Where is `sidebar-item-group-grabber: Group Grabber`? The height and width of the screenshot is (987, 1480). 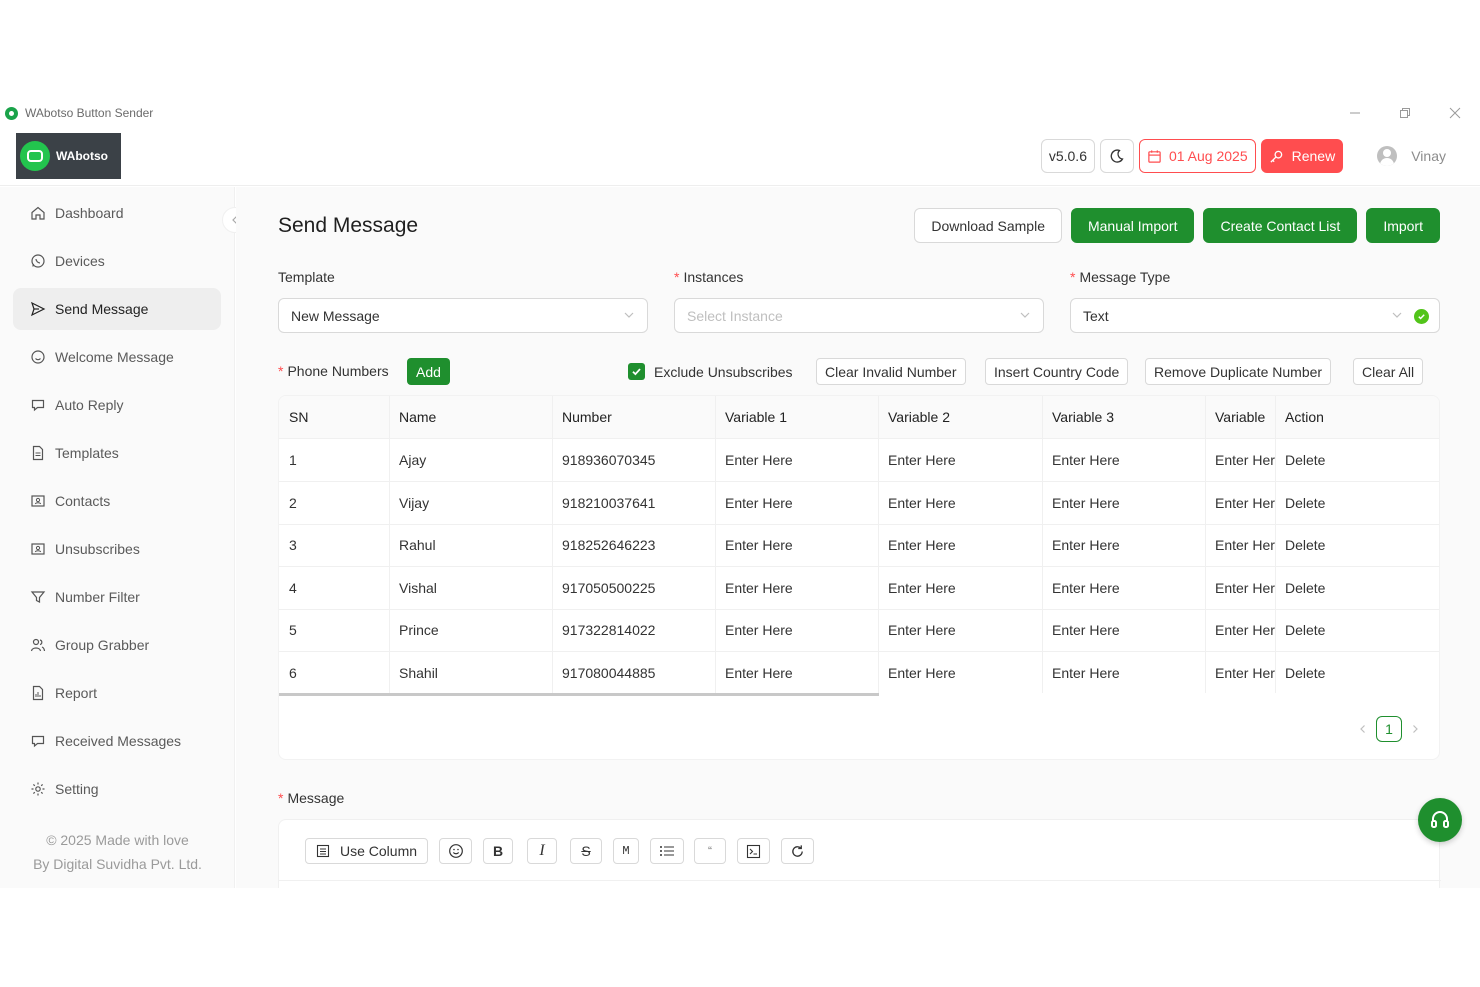
sidebar-item-group-grabber: Group Grabber is located at coordinates (117, 645).